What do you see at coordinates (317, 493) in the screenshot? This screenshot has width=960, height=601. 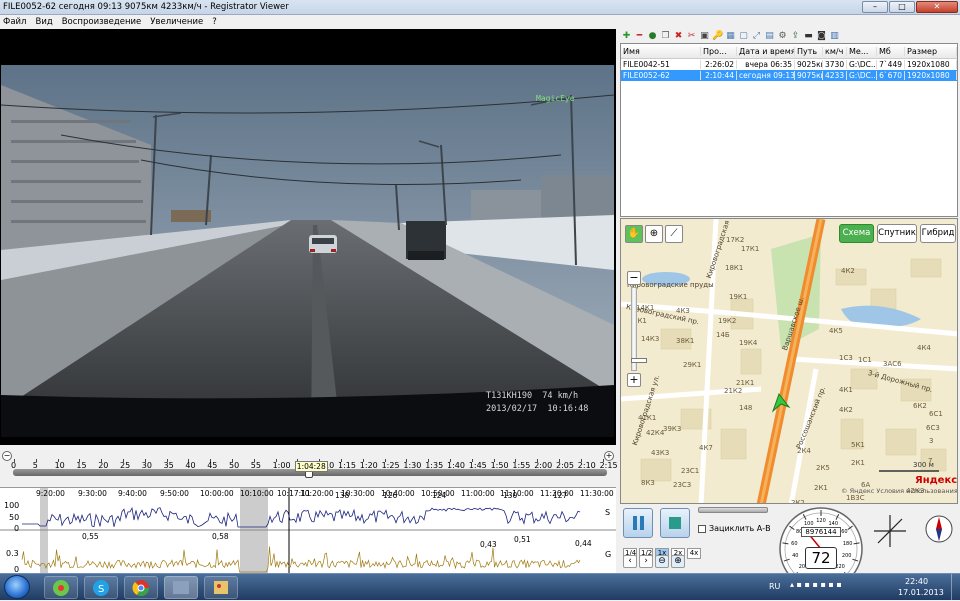 I see `clock-tick: 10:20:00` at bounding box center [317, 493].